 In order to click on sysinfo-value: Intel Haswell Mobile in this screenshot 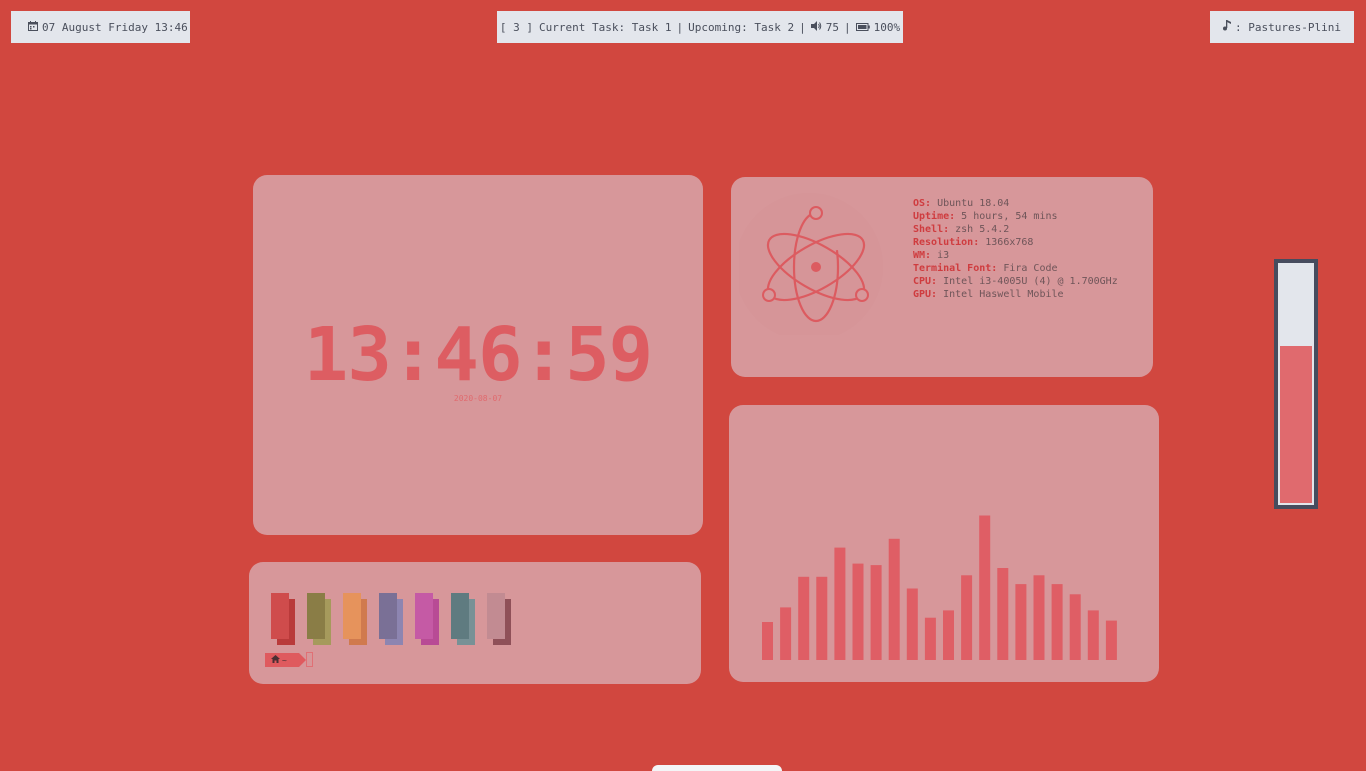, I will do `click(1000, 294)`.